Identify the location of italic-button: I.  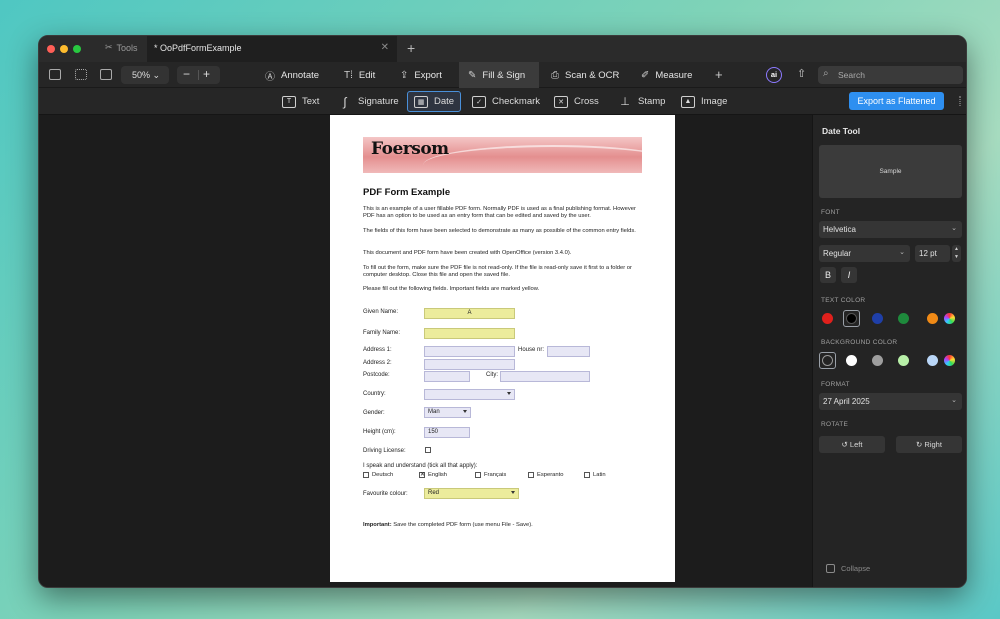
(849, 275).